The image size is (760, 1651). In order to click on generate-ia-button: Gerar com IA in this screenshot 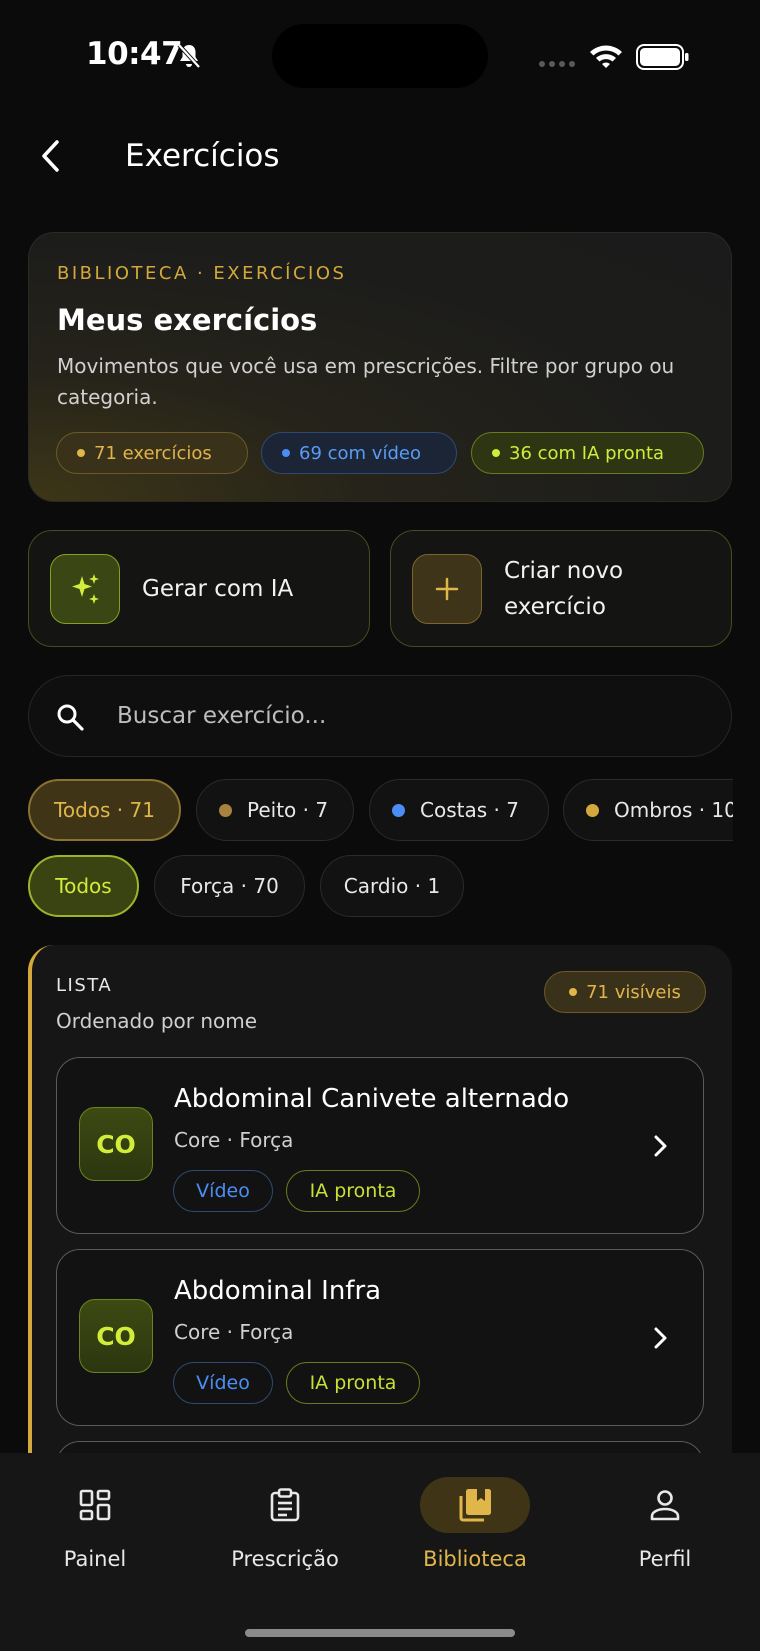, I will do `click(199, 588)`.